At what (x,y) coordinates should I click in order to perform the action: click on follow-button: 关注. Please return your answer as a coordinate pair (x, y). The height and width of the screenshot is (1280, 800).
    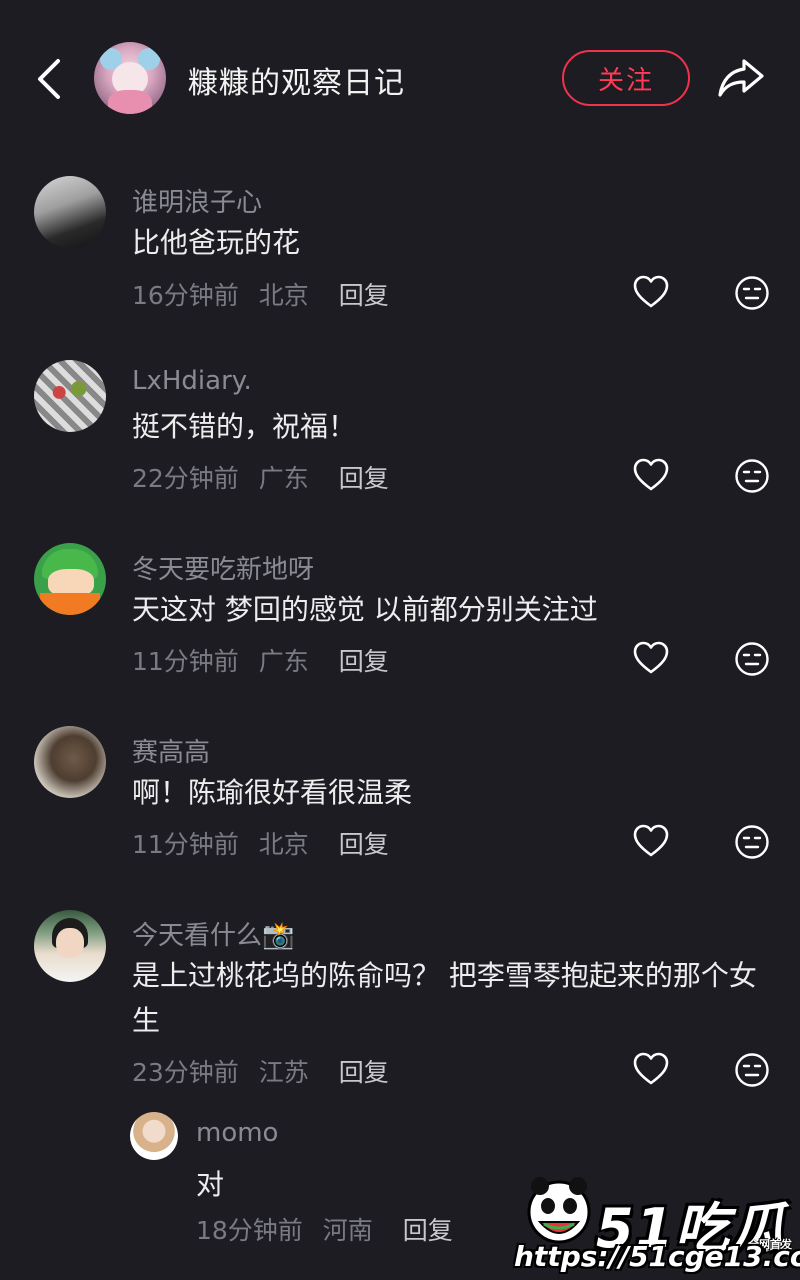
    Looking at the image, I should click on (626, 78).